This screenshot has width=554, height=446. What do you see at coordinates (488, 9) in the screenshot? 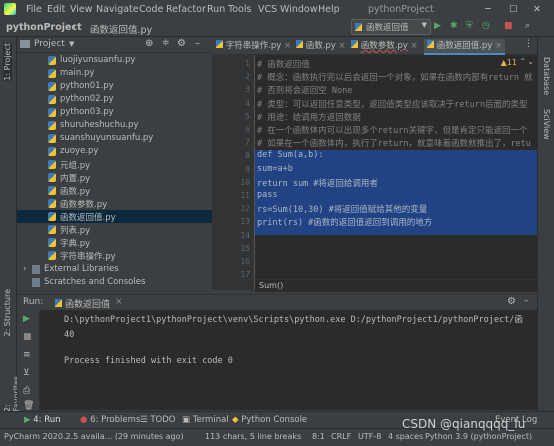
I see `minimize-button: ─` at bounding box center [488, 9].